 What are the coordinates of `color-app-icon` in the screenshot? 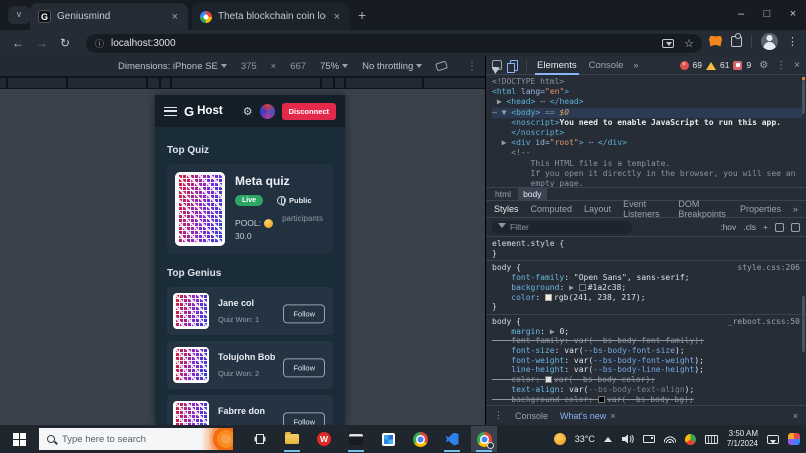 It's located at (794, 439).